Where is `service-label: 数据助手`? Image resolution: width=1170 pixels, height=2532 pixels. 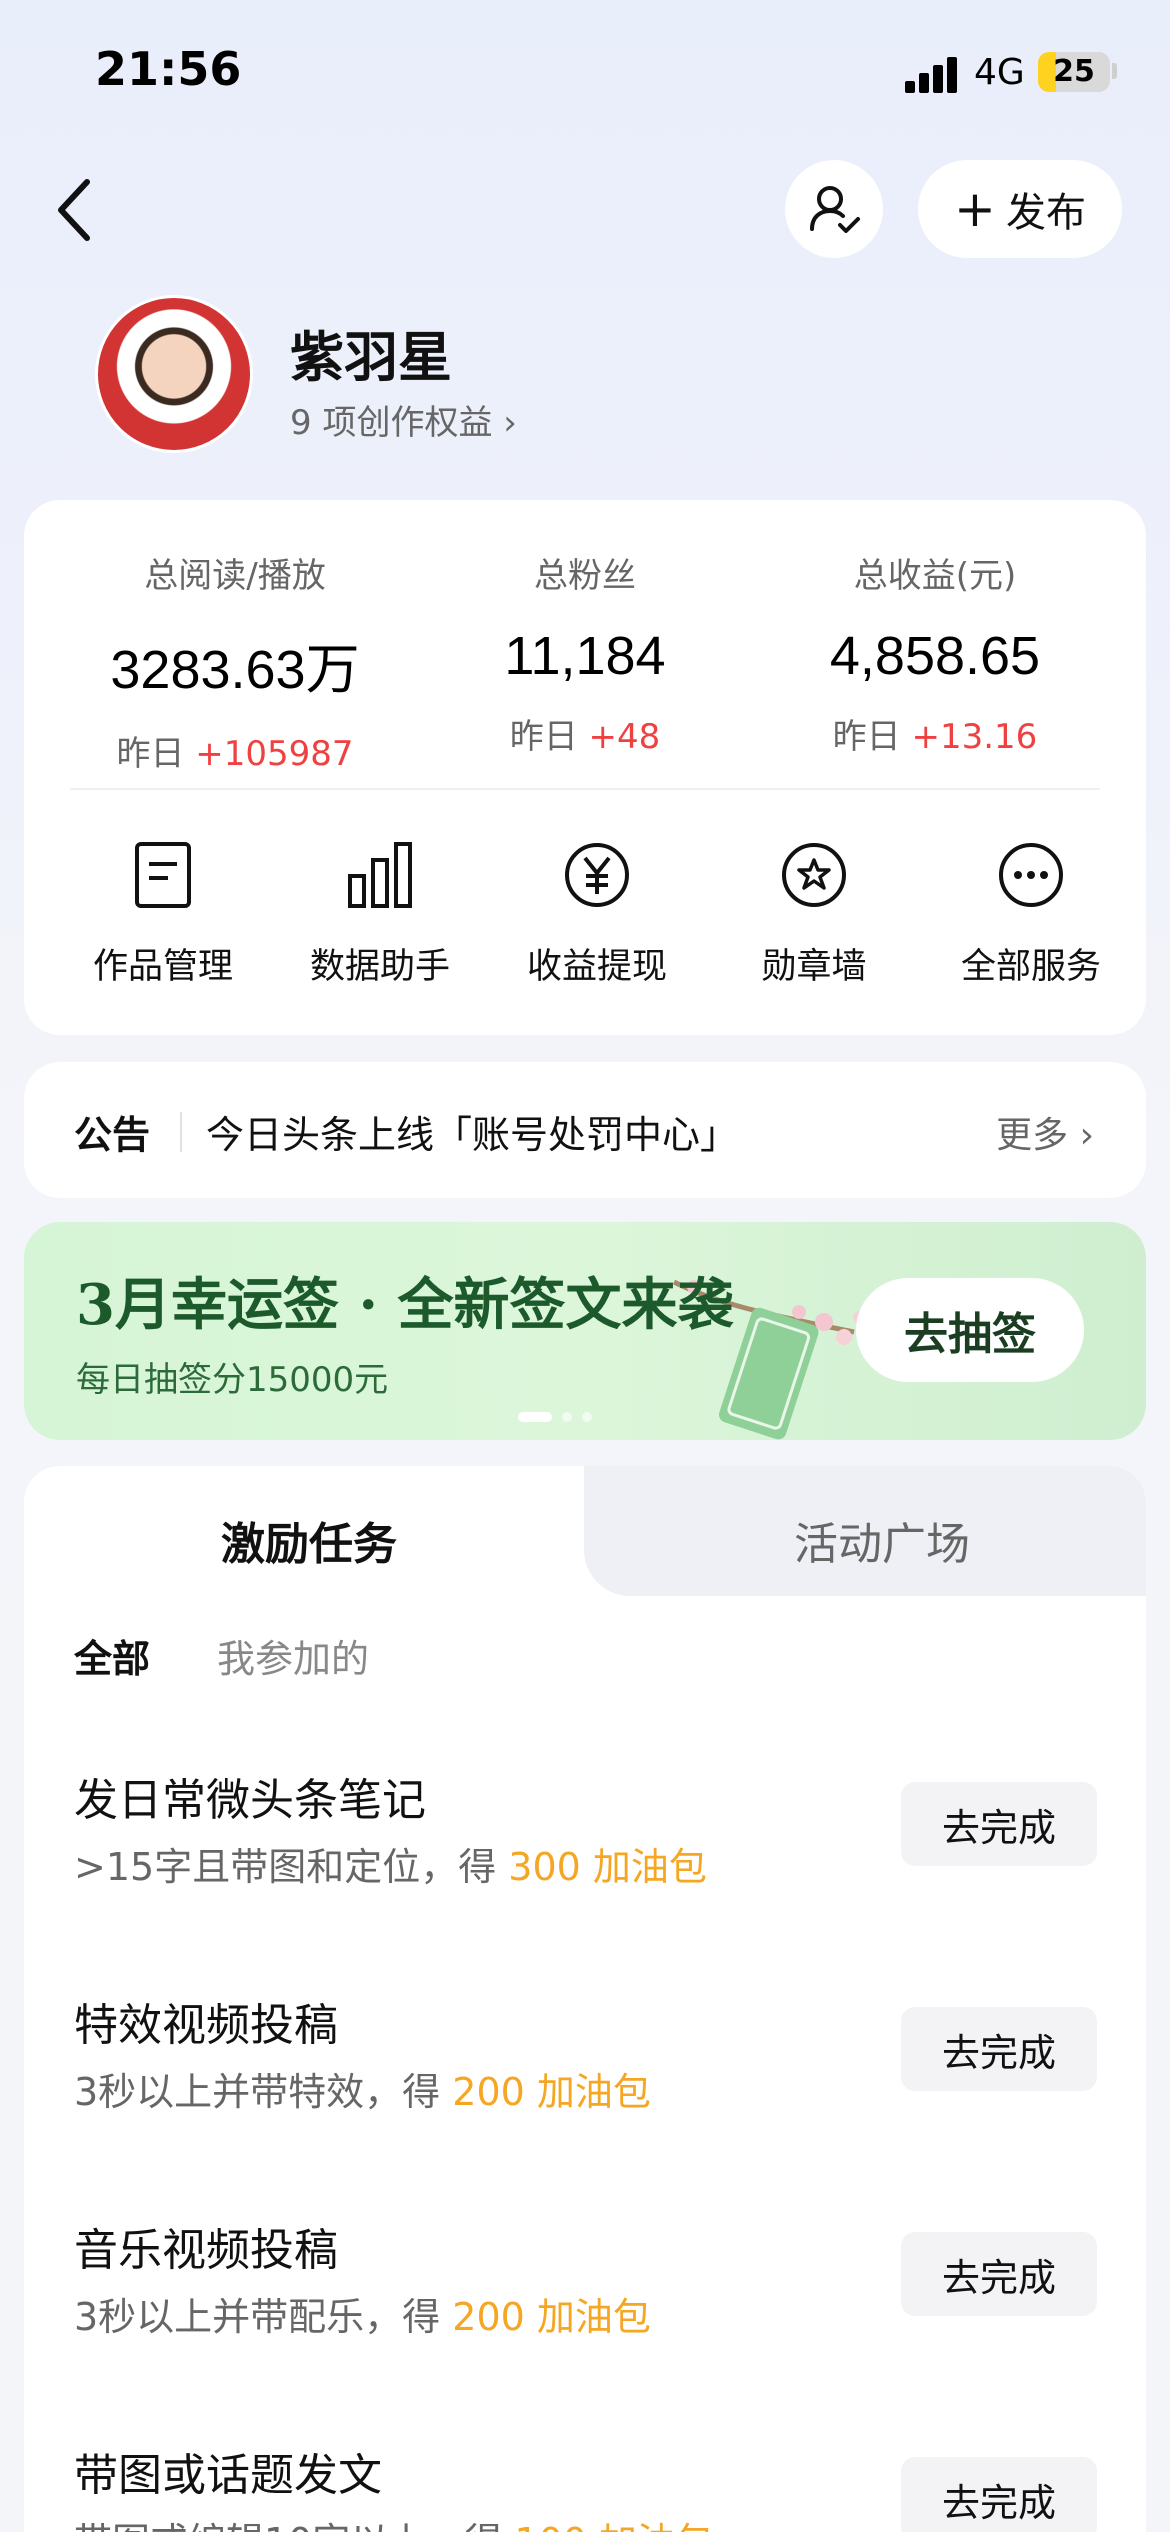
service-label: 数据助手 is located at coordinates (379, 967).